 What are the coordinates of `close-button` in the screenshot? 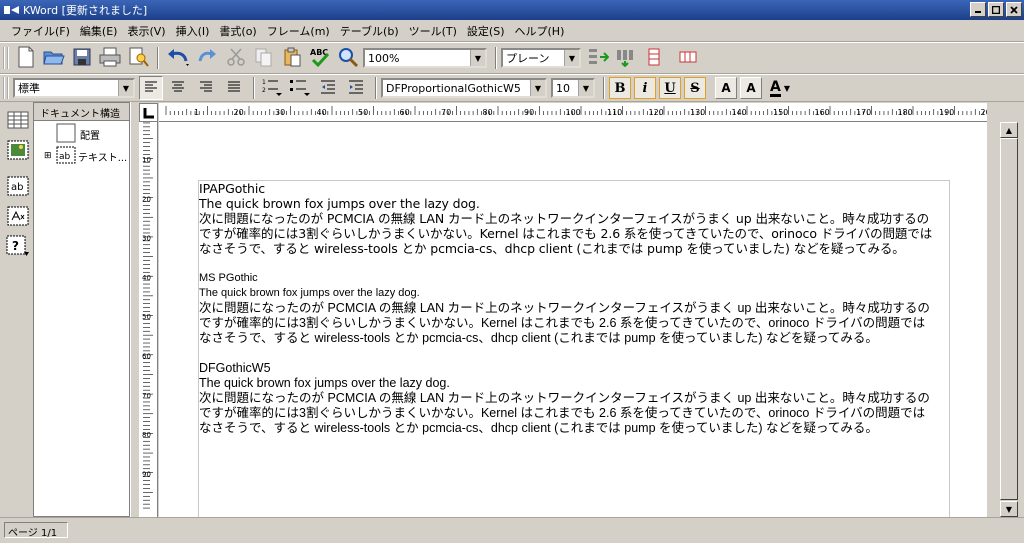 It's located at (1014, 9).